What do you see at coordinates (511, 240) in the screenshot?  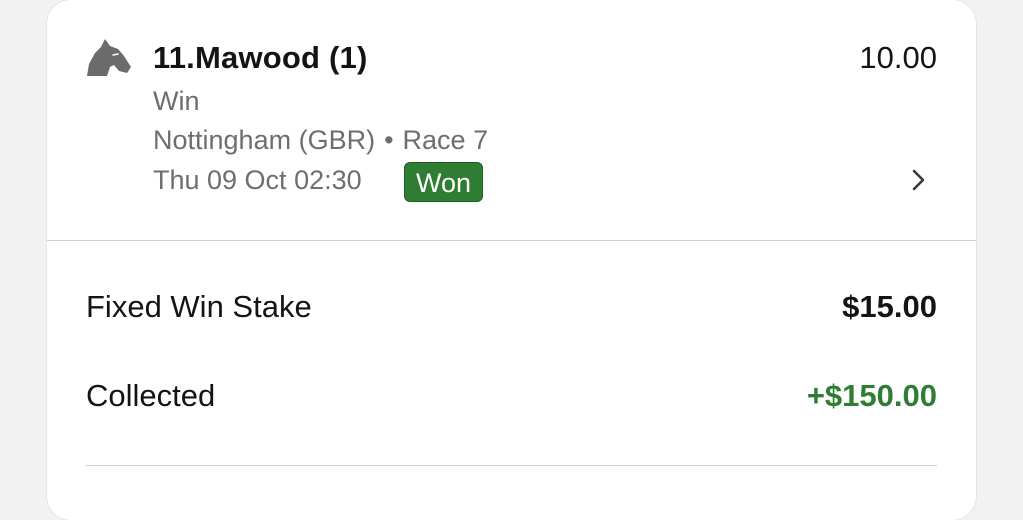 I see `section-divider` at bounding box center [511, 240].